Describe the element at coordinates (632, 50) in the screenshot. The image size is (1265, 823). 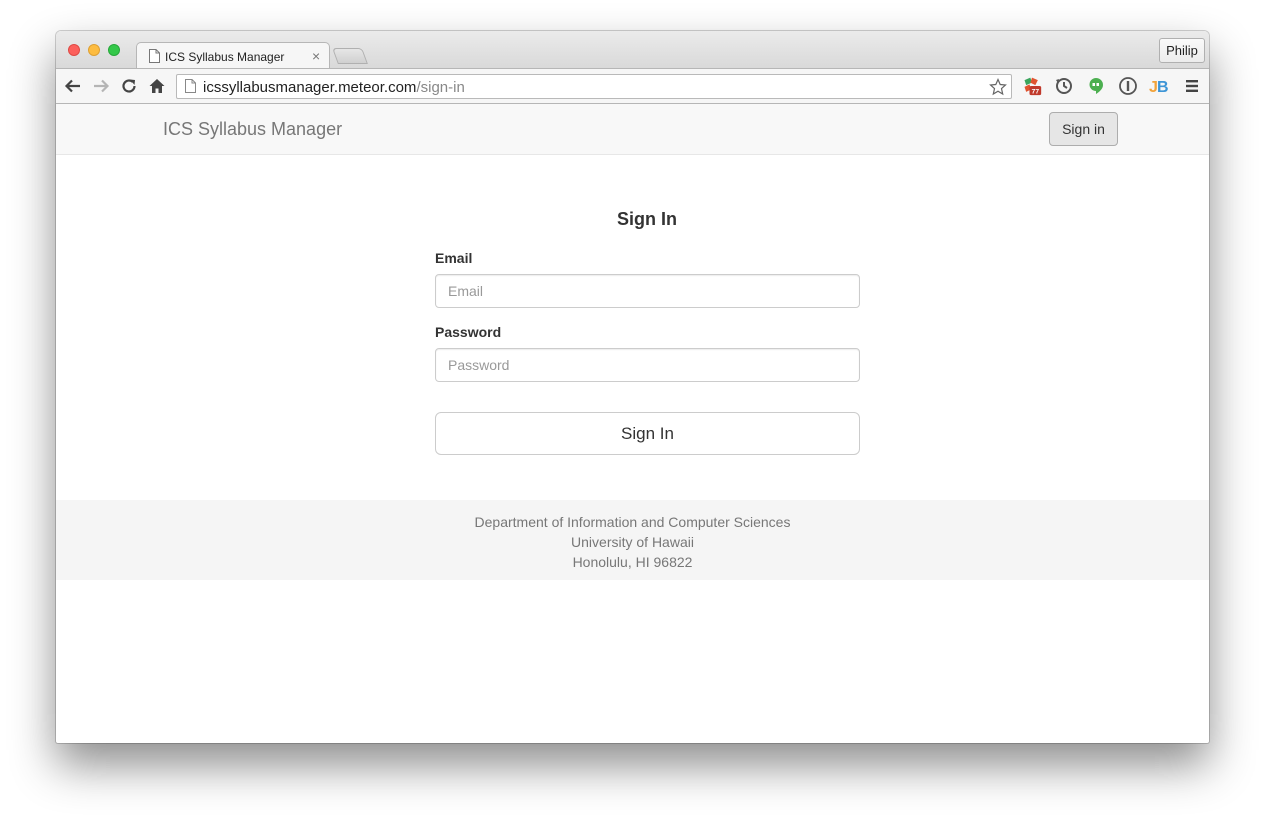
I see `browser-titlebar: ICS Syllabus Manager × Philip` at that location.